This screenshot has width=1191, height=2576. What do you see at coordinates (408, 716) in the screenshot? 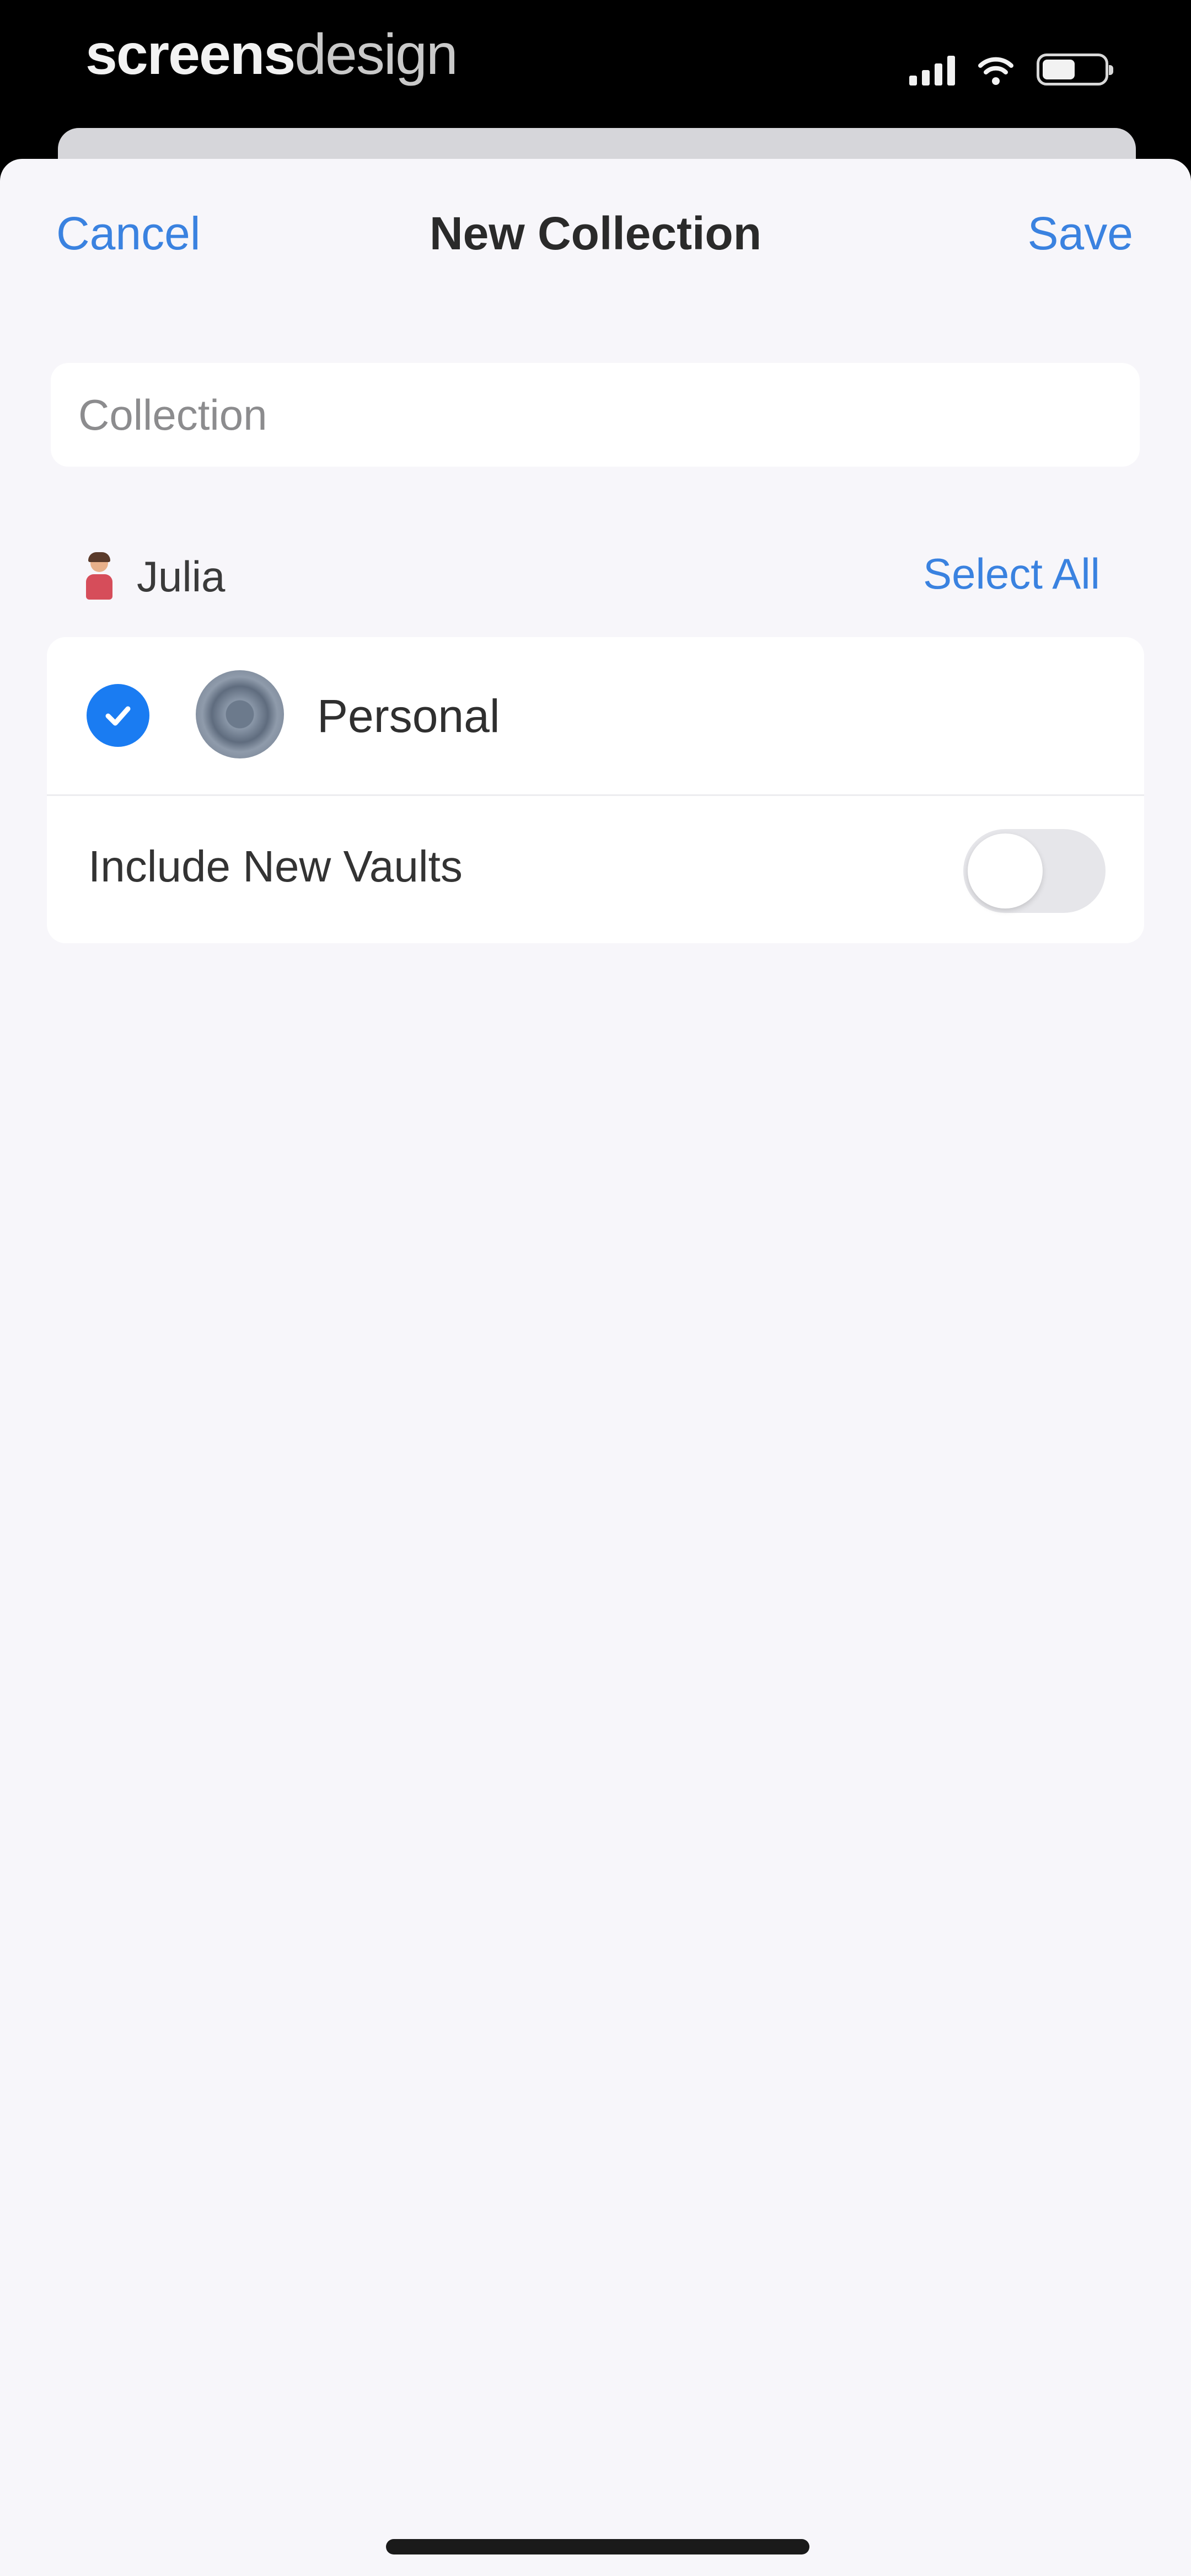
I see `vault-label: Personal` at bounding box center [408, 716].